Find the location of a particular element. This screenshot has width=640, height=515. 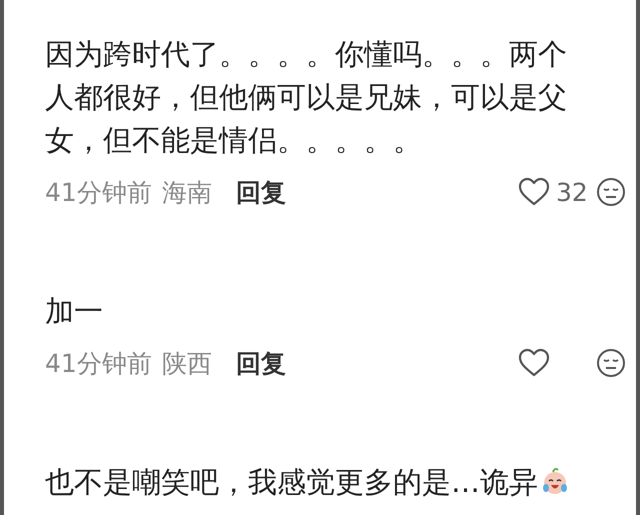

comment-location: 陕西 is located at coordinates (187, 364).